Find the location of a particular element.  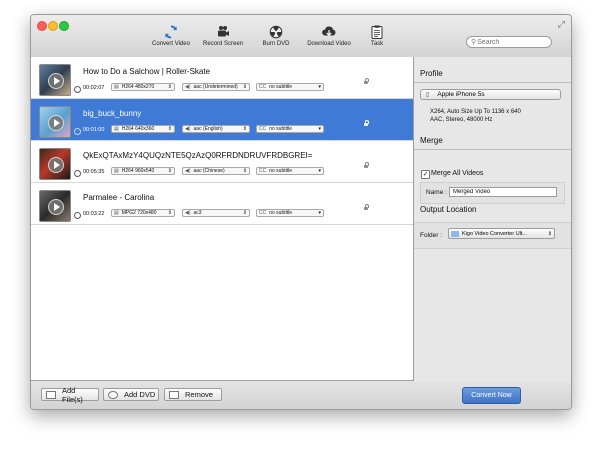

folder-group: Folder : Kigo Video Converter Ult... ⇕ is located at coordinates (492, 235).